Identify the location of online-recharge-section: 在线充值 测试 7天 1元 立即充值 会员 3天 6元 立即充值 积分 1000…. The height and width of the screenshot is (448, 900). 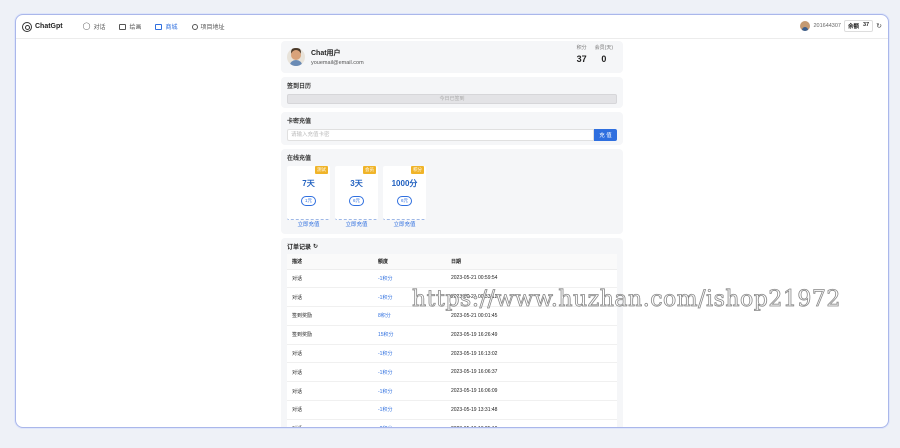
(452, 191).